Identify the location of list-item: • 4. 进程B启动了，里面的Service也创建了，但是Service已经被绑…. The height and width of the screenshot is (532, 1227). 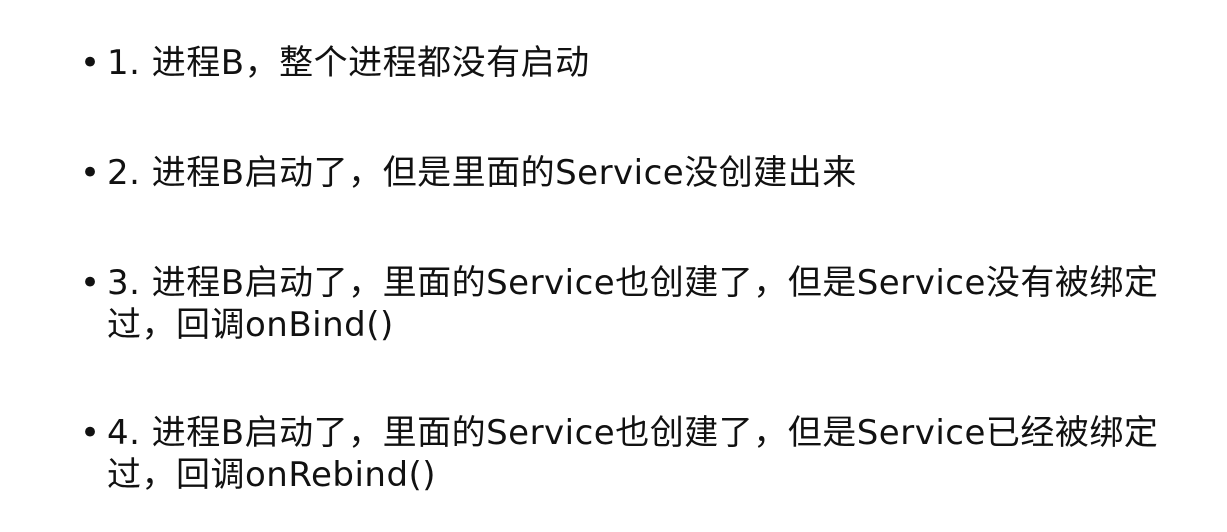
(630, 454).